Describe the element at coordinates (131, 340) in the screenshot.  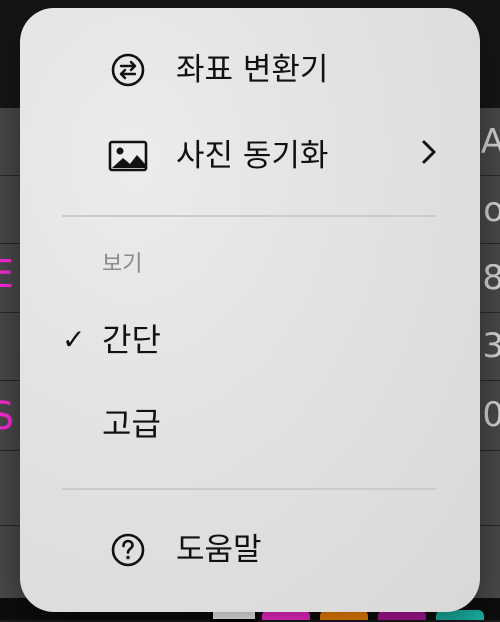
I see `view-option-label: 간단` at that location.